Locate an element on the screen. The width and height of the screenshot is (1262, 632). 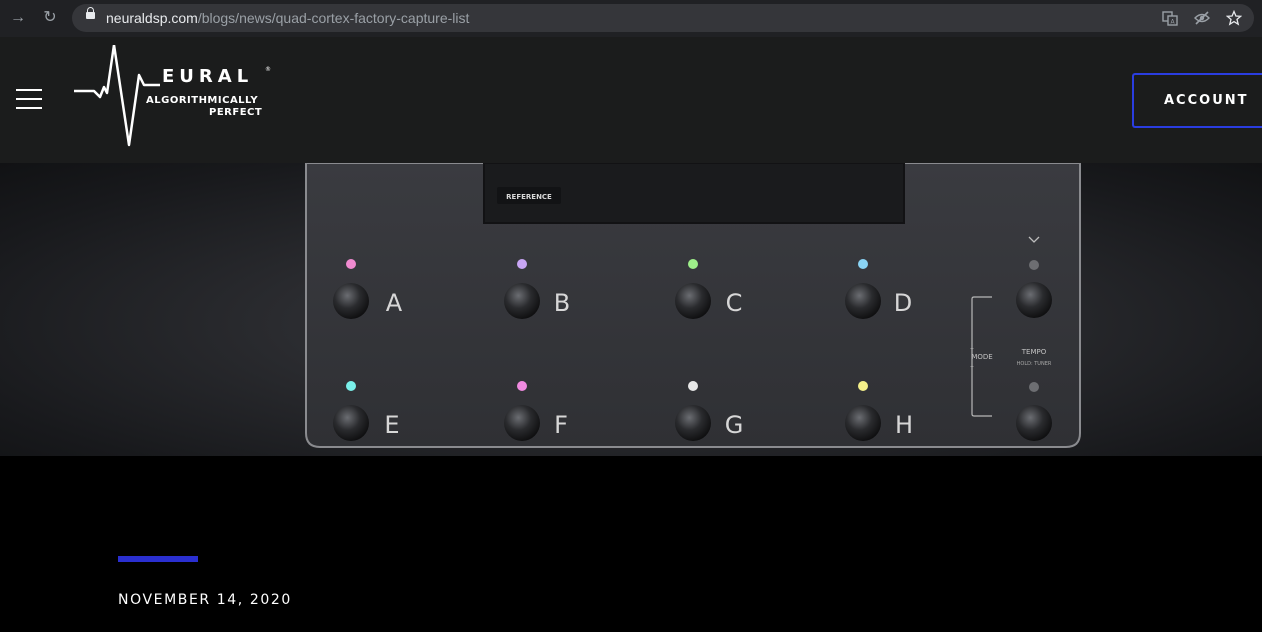
logo-tagline-2: PERFECT is located at coordinates (236, 112).